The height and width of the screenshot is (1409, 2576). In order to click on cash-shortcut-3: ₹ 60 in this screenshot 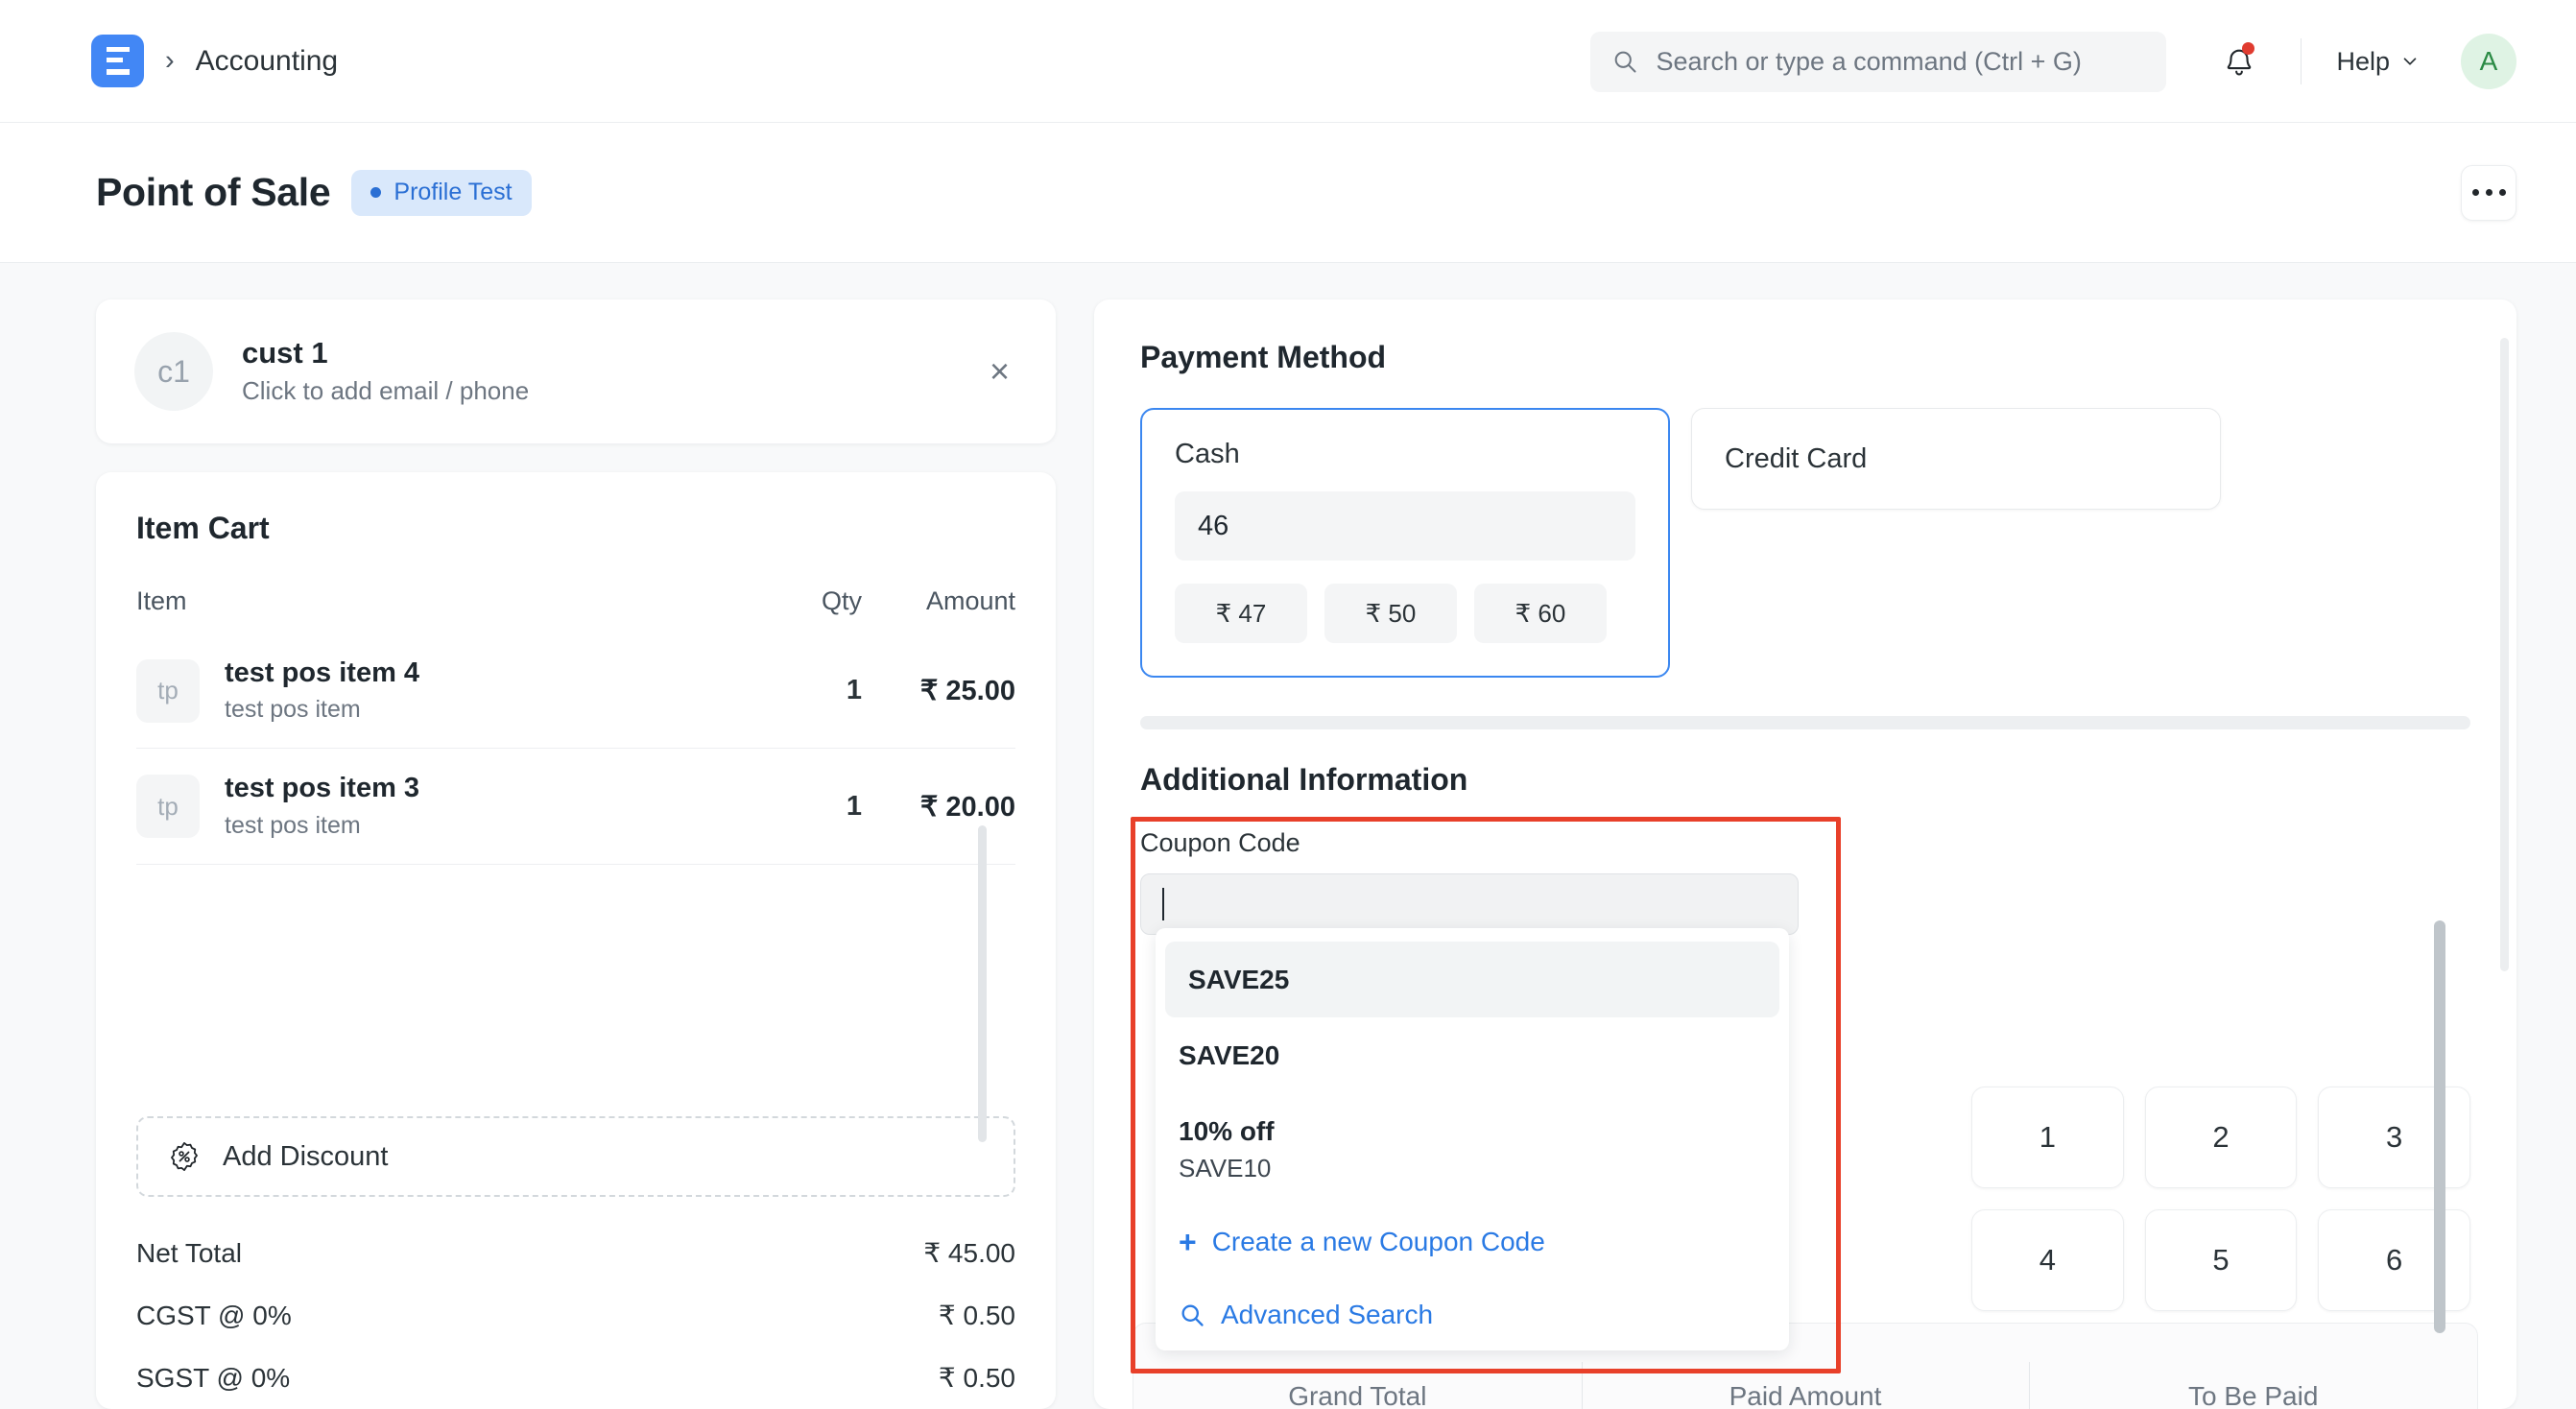, I will do `click(1540, 613)`.